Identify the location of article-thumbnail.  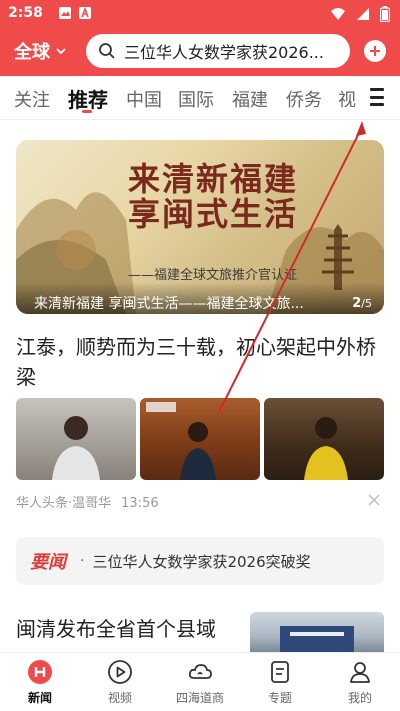
(317, 632).